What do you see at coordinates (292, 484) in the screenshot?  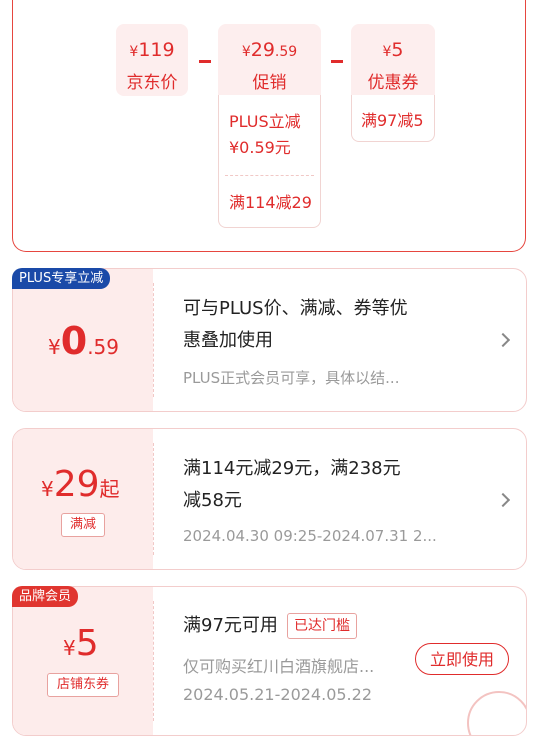 I see `full-reduction-title: 满114元减29元，满238元 减58元` at bounding box center [292, 484].